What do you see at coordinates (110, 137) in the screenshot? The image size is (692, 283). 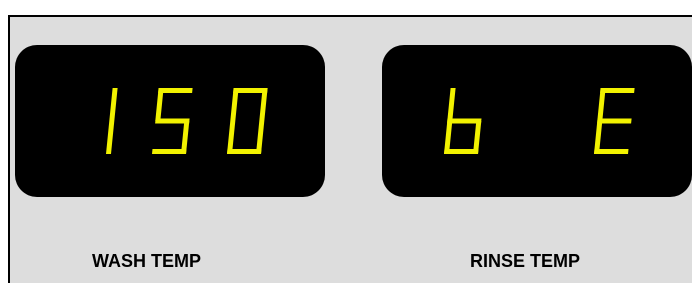 I see `wash-digit-1-segment-c` at bounding box center [110, 137].